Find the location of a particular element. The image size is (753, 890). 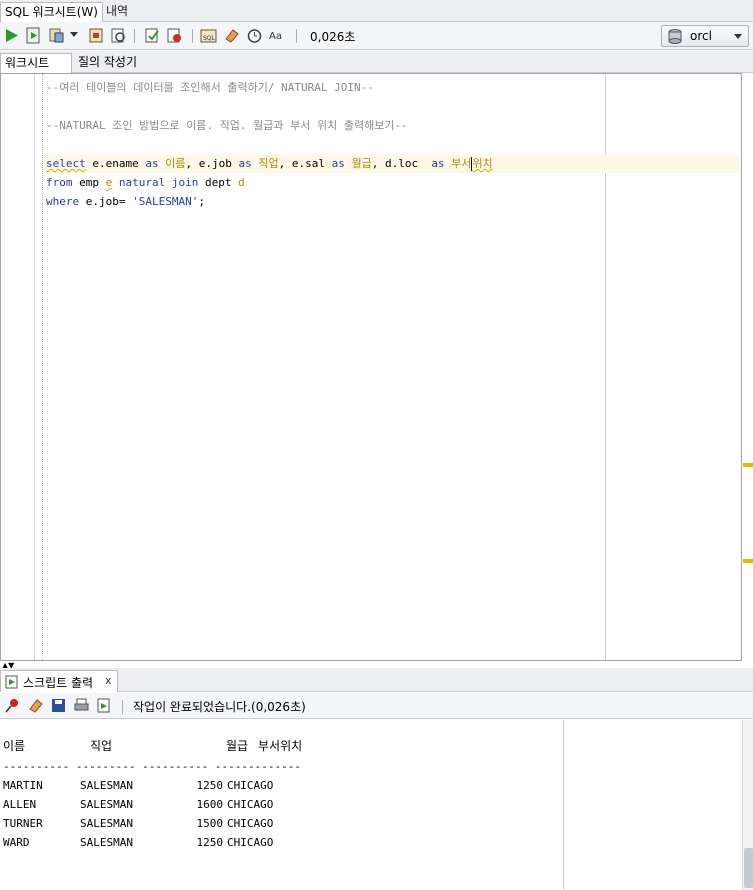

run-statement-icon is located at coordinates (11, 35).